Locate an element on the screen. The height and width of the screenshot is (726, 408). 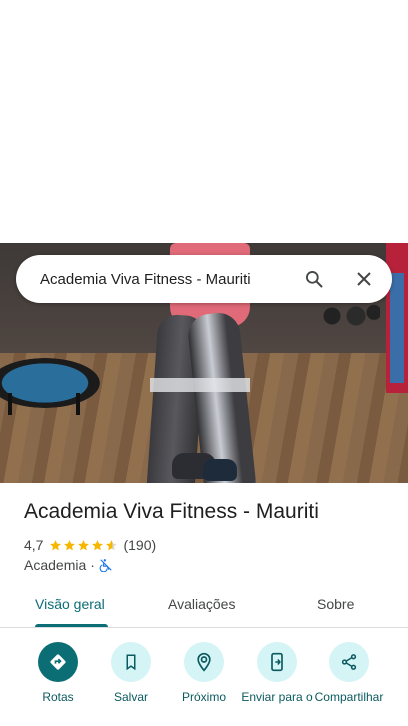
search-bar: Academia Viva Fitness - Mauriti is located at coordinates (204, 279).